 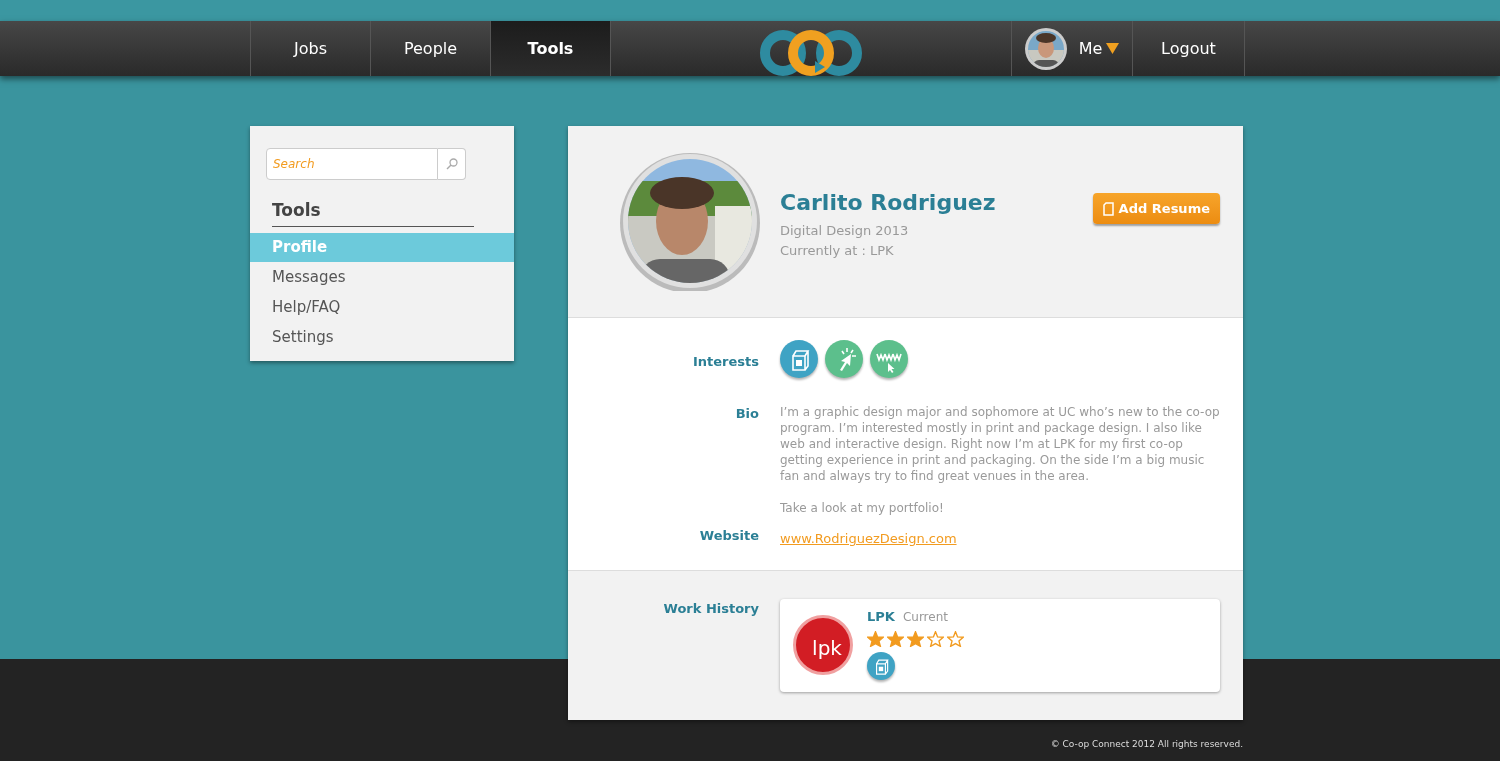 What do you see at coordinates (746, 414) in the screenshot?
I see `bio-label: Bio` at bounding box center [746, 414].